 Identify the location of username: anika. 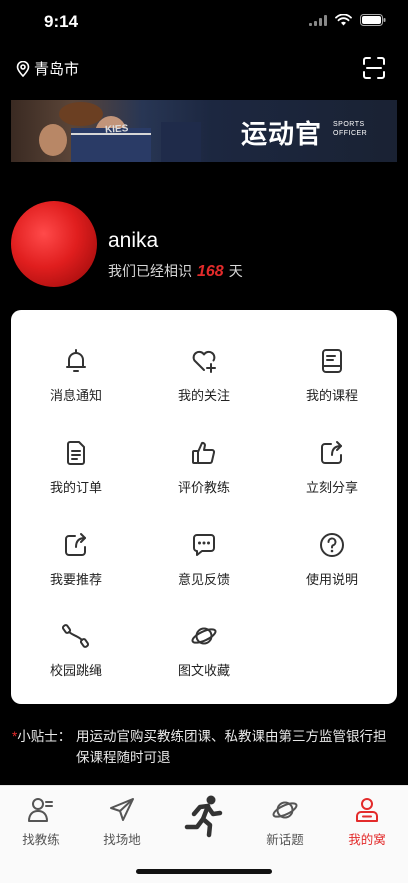
(133, 240).